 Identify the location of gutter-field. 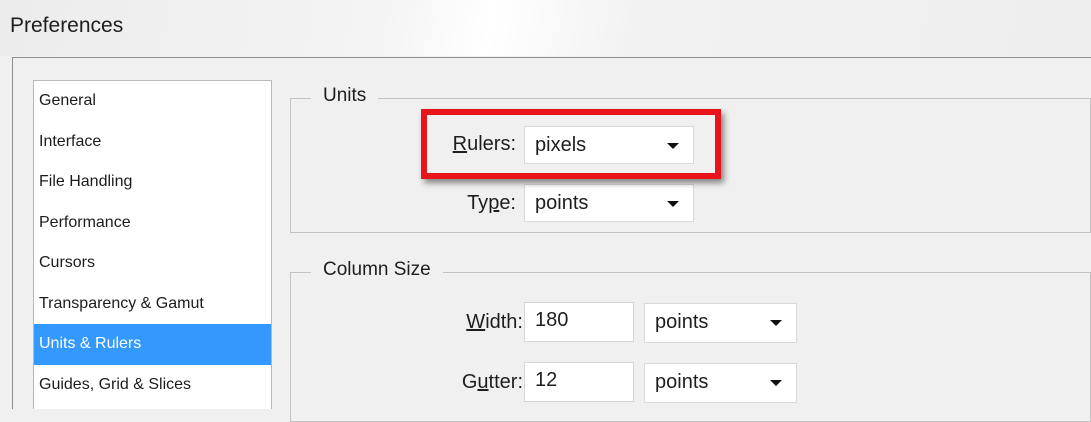
(579, 382).